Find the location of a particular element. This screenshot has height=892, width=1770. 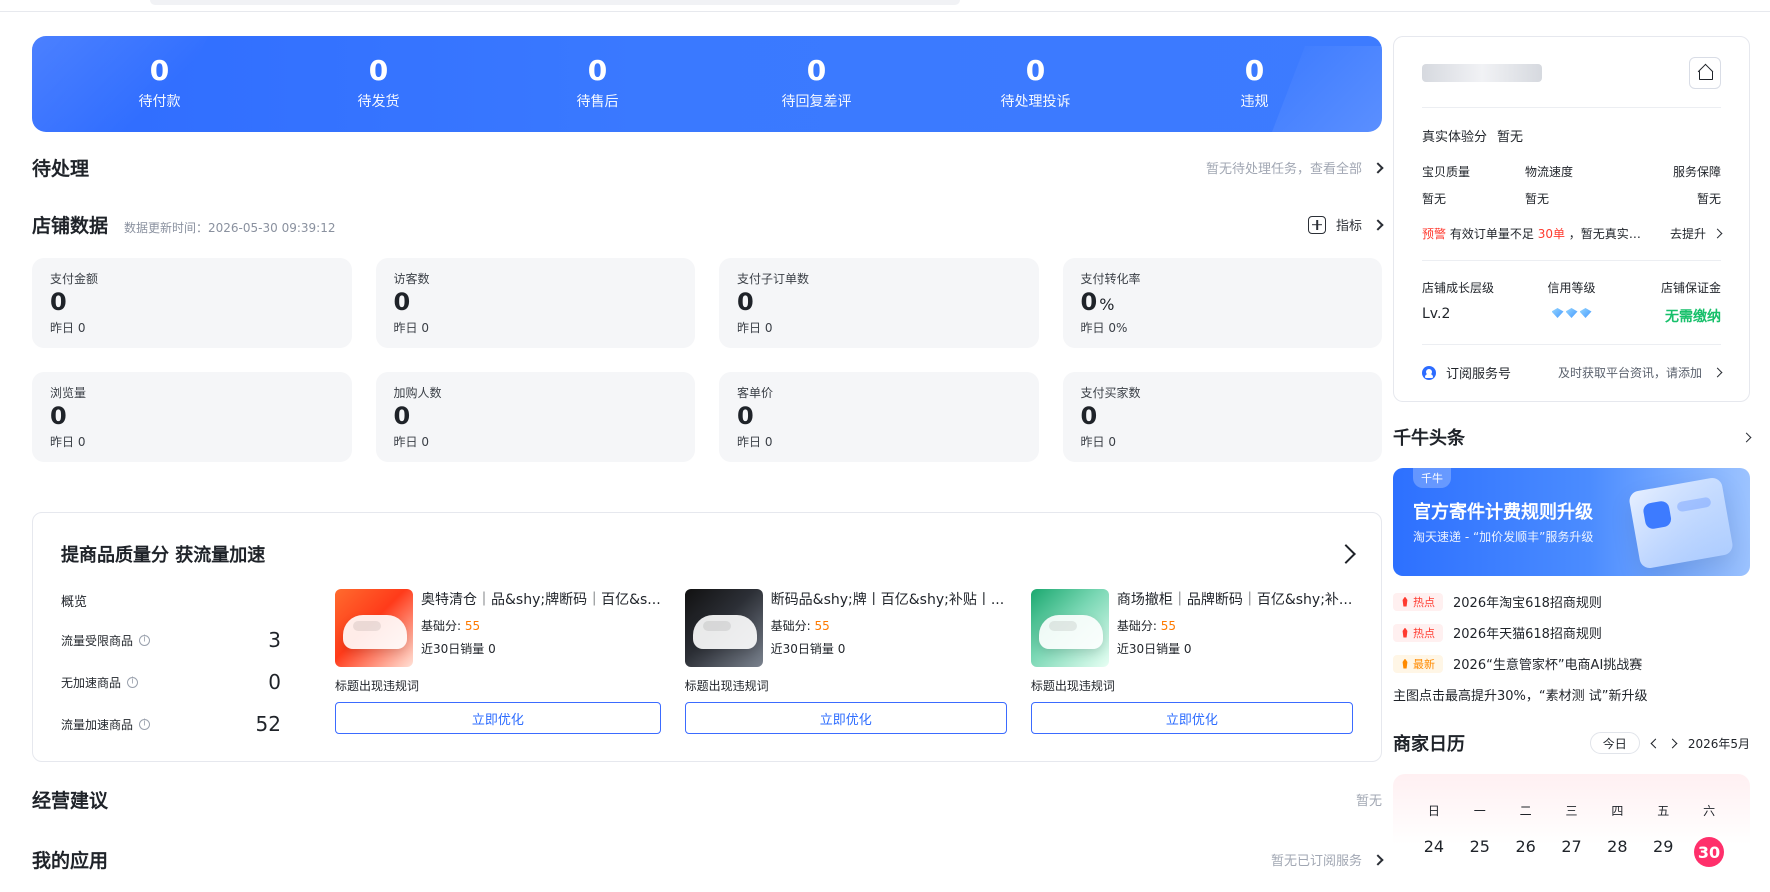

metric-card: 支付买家数 0 昨日 0 is located at coordinates (1222, 417).